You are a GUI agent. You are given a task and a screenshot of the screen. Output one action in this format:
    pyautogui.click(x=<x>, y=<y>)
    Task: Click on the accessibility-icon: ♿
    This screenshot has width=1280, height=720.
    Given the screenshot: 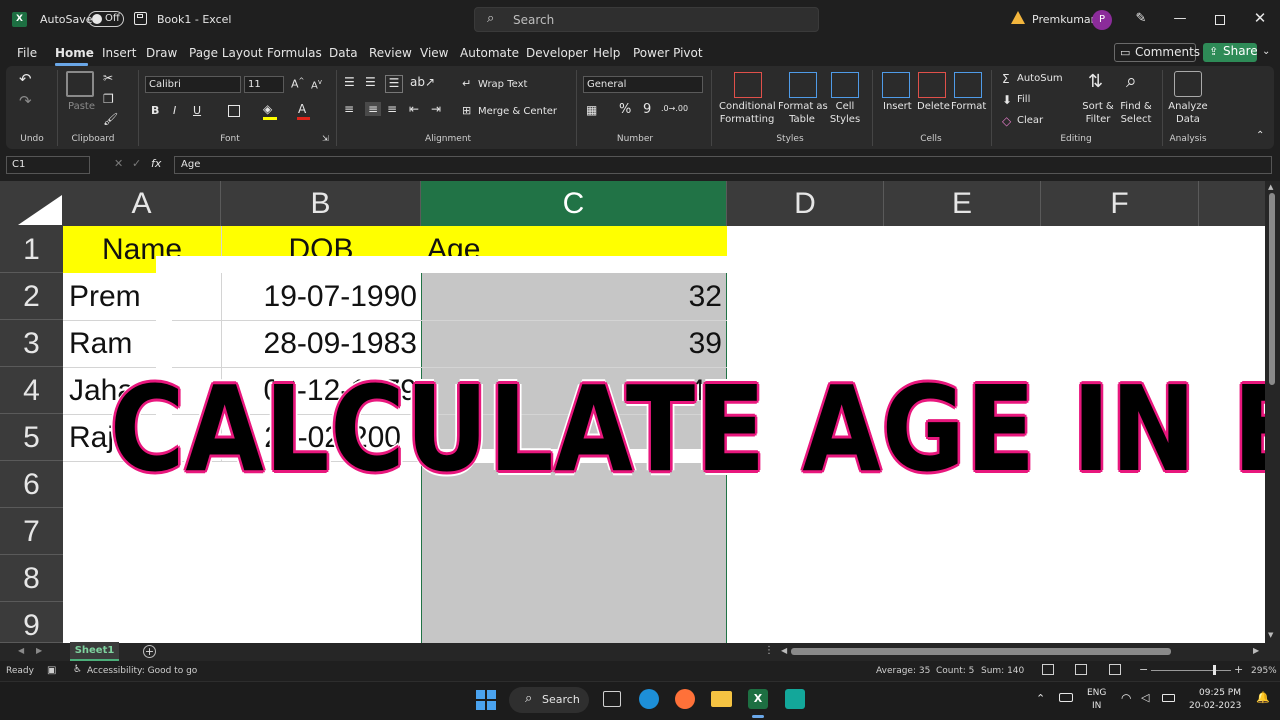 What is the action you would take?
    pyautogui.click(x=77, y=669)
    